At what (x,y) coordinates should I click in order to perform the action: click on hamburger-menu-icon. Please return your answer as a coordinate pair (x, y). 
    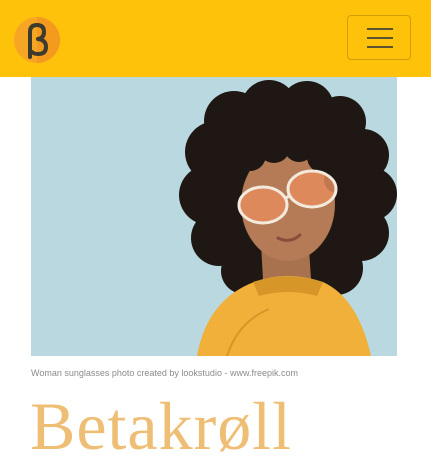
    Looking at the image, I should click on (380, 38).